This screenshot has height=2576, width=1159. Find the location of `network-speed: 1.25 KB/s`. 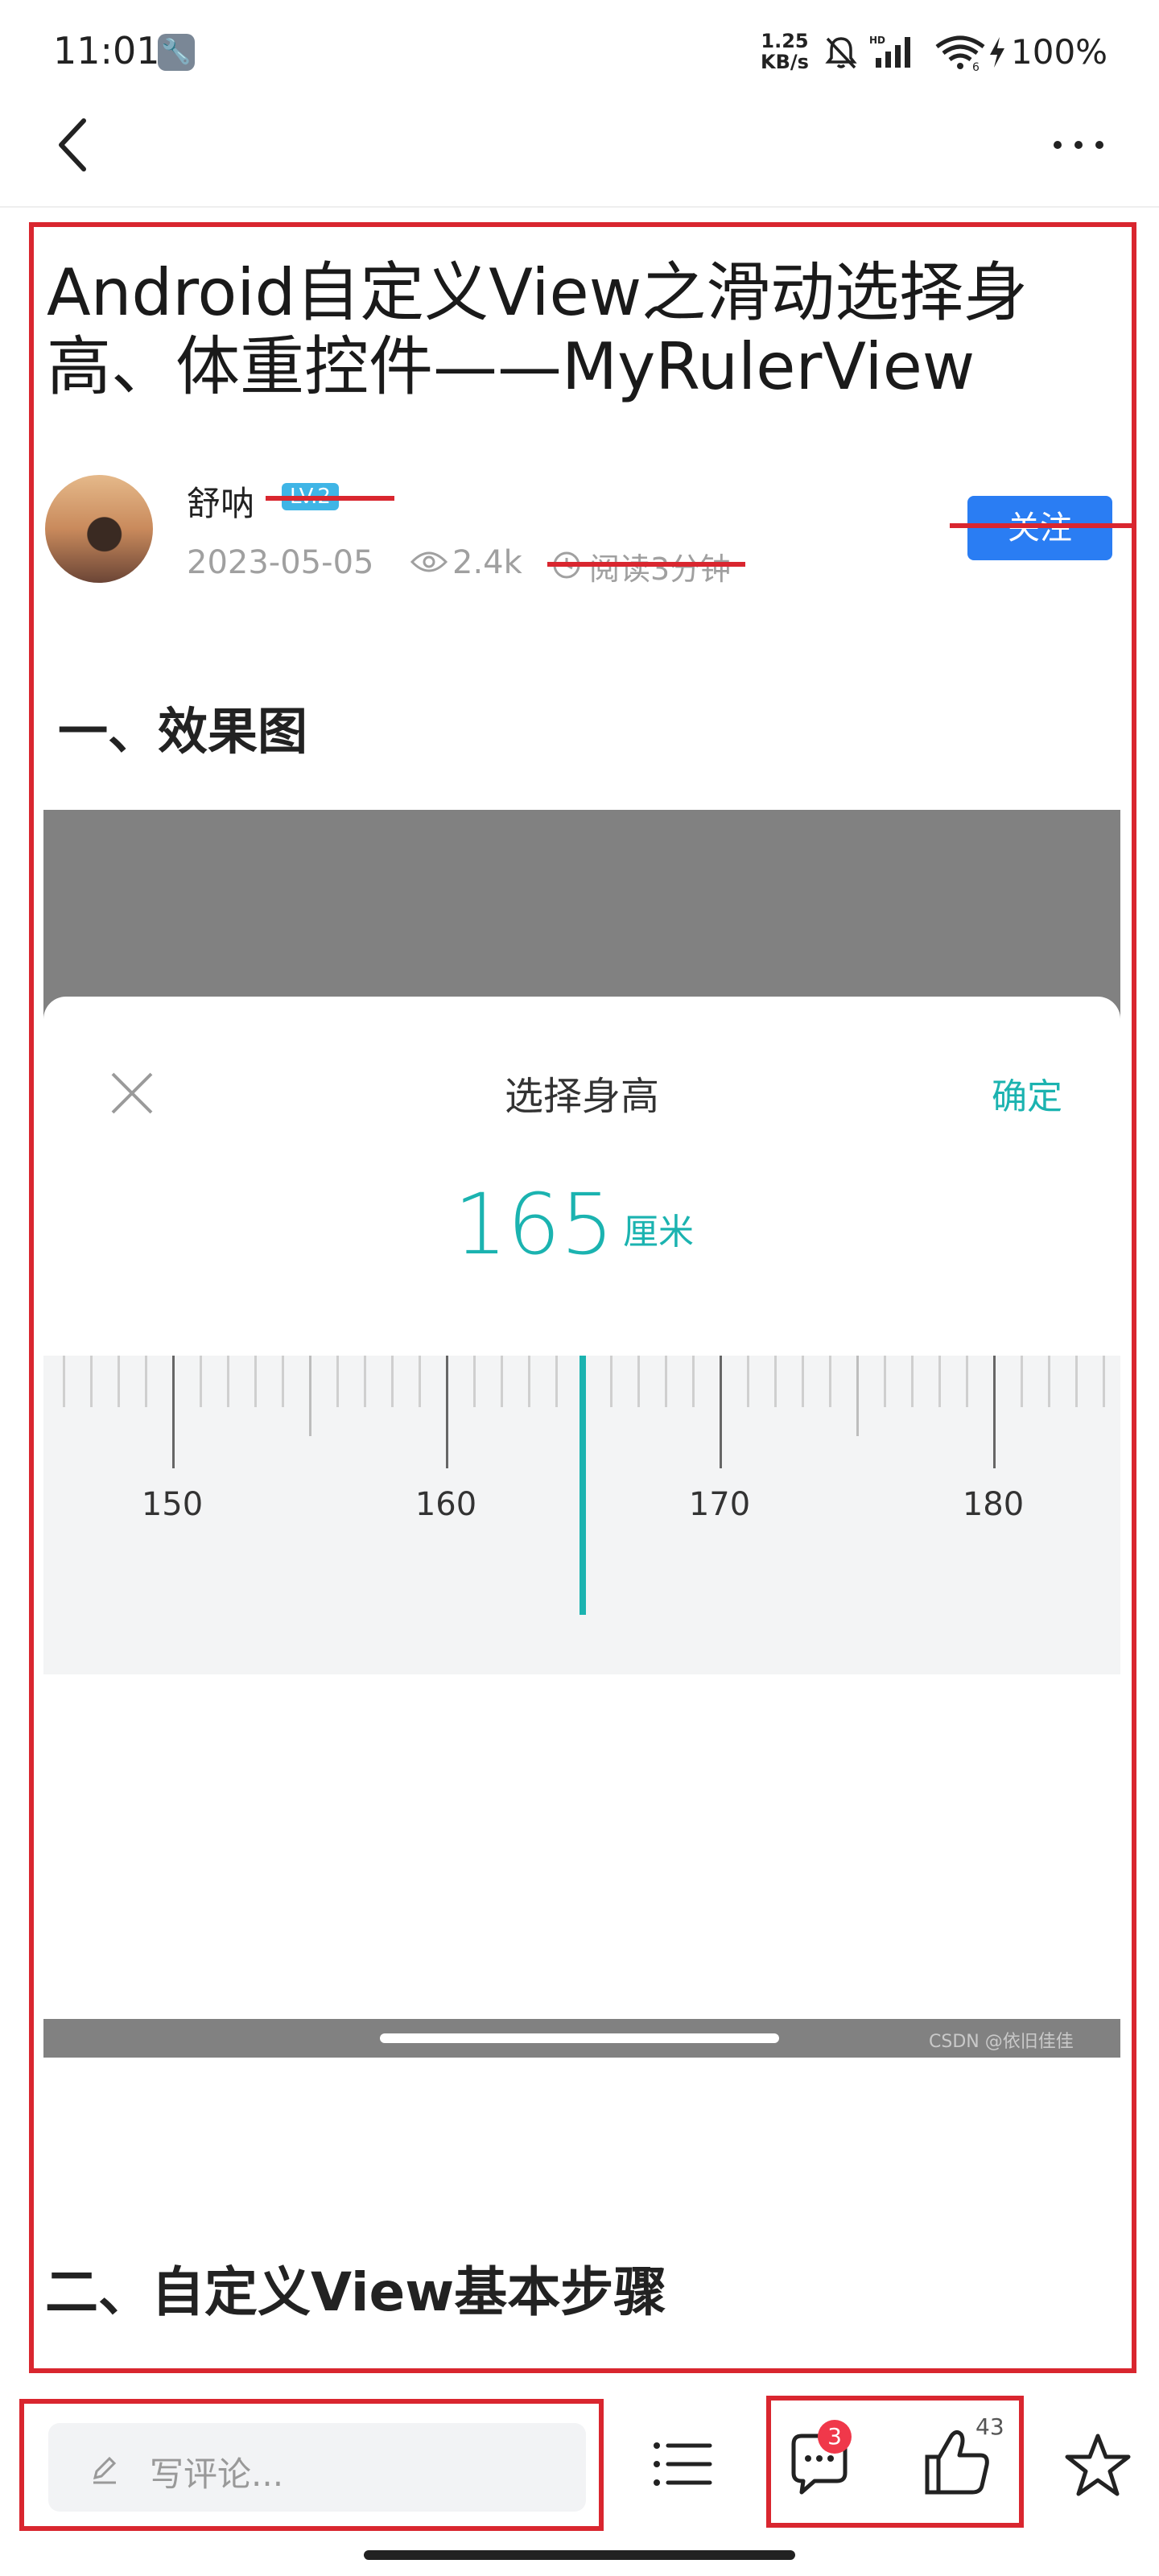

network-speed: 1.25 KB/s is located at coordinates (785, 51).